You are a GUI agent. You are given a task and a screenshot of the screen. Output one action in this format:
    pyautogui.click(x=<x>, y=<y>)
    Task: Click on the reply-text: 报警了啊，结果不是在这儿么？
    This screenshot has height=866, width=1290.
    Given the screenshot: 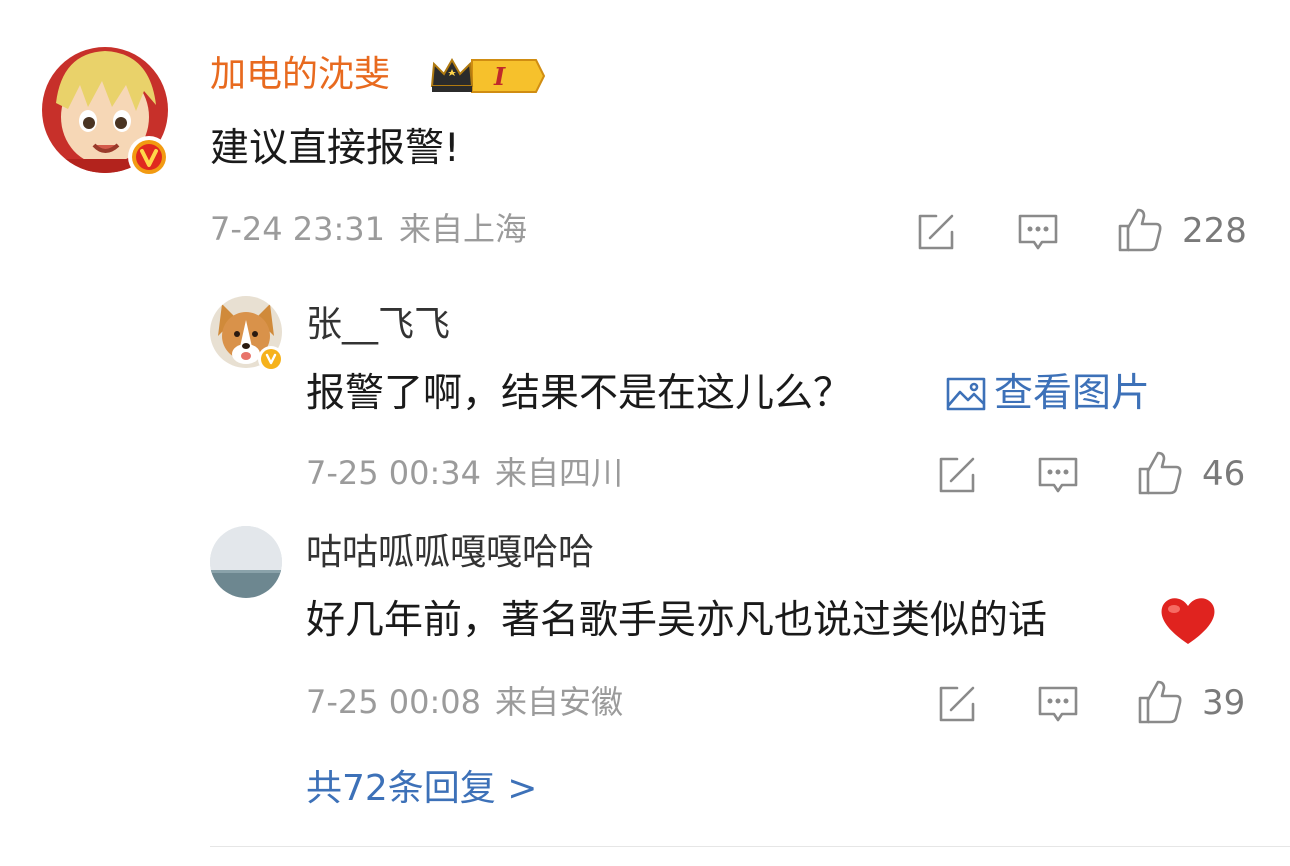 What is the action you would take?
    pyautogui.click(x=579, y=393)
    